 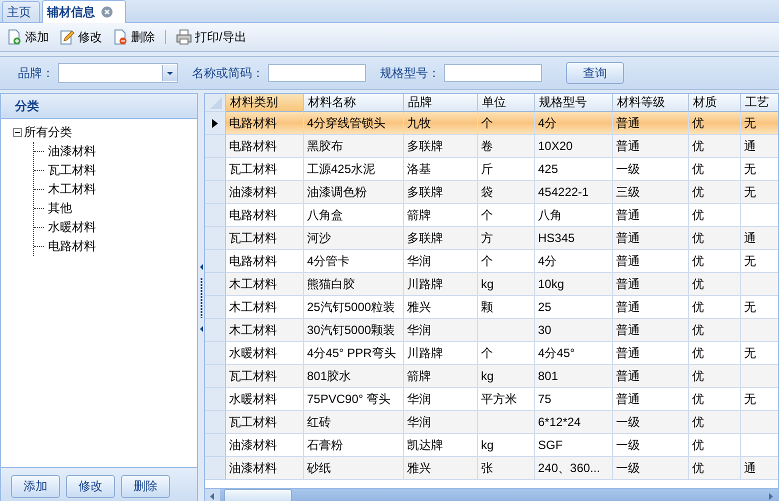 I want to click on table-cell: 张, so click(x=506, y=468).